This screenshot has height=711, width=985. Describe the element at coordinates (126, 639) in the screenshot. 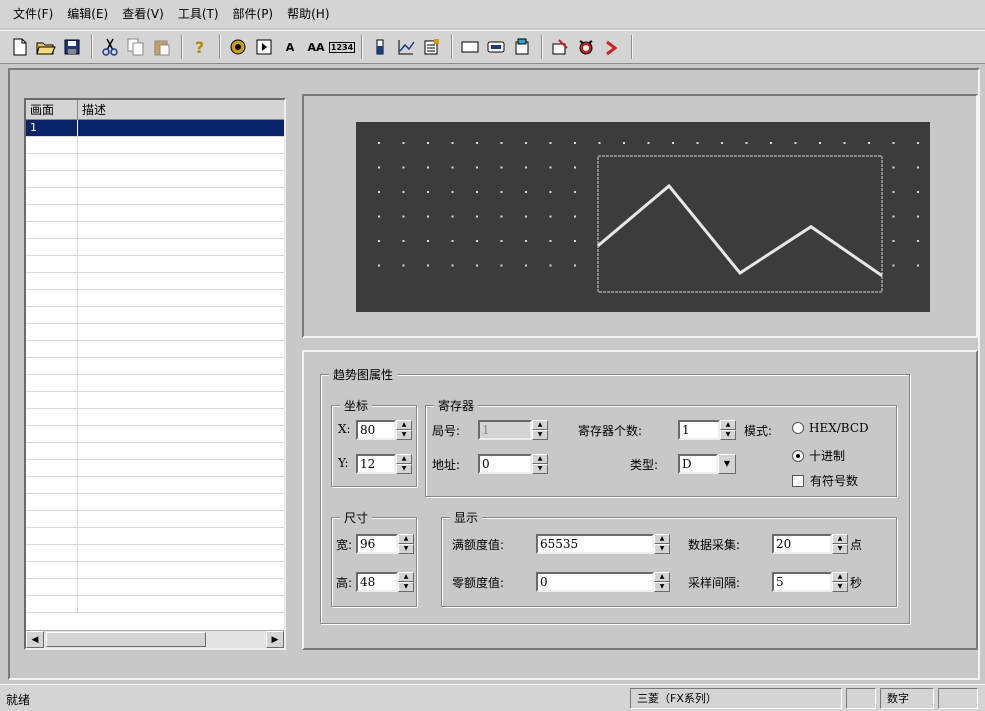

I see `scrollbar-thumb` at that location.